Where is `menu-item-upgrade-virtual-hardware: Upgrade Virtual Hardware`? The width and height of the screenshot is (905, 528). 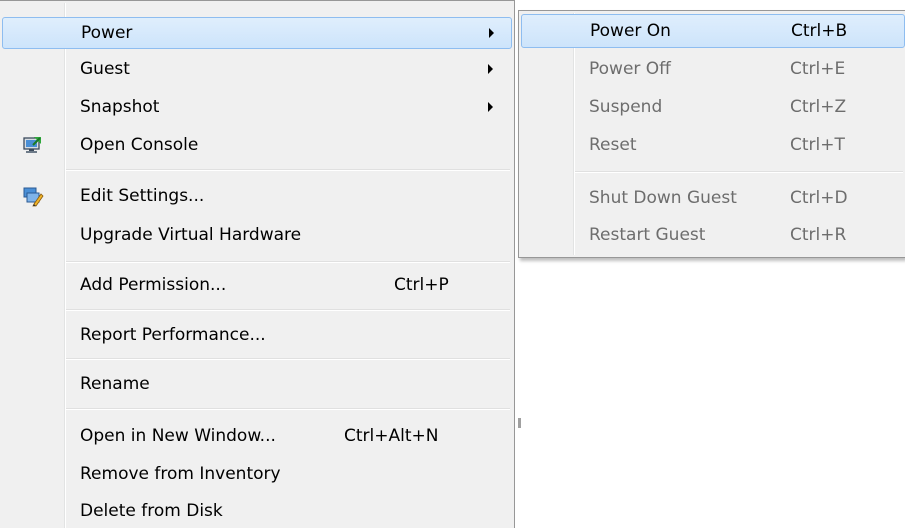 menu-item-upgrade-virtual-hardware: Upgrade Virtual Hardware is located at coordinates (257, 235).